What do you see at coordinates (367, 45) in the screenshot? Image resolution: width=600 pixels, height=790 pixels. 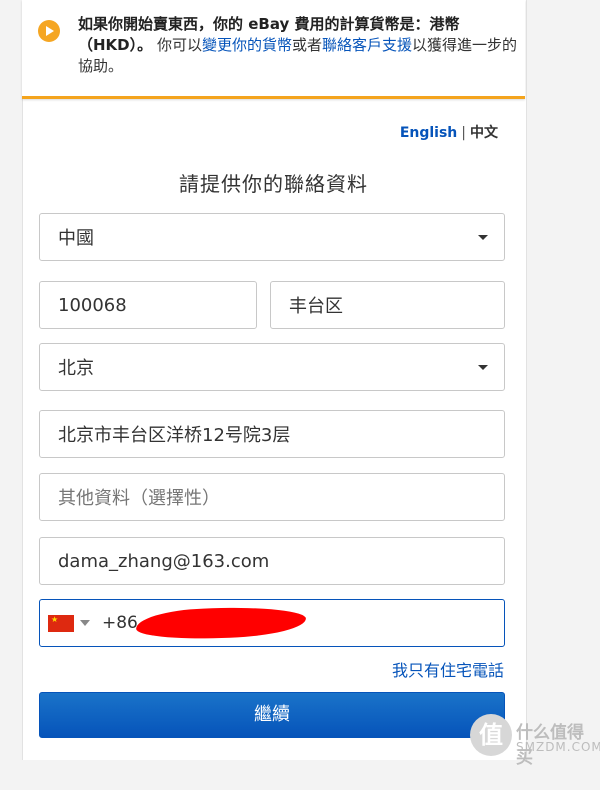 I see `contact-support-link: 聯絡客戶支援` at bounding box center [367, 45].